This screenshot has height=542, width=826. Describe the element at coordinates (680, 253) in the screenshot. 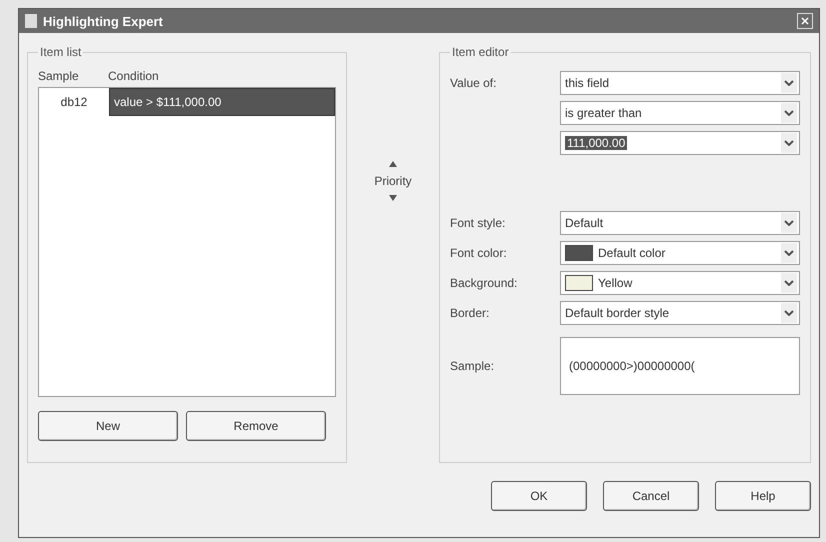

I see `dropdown: Default color` at that location.